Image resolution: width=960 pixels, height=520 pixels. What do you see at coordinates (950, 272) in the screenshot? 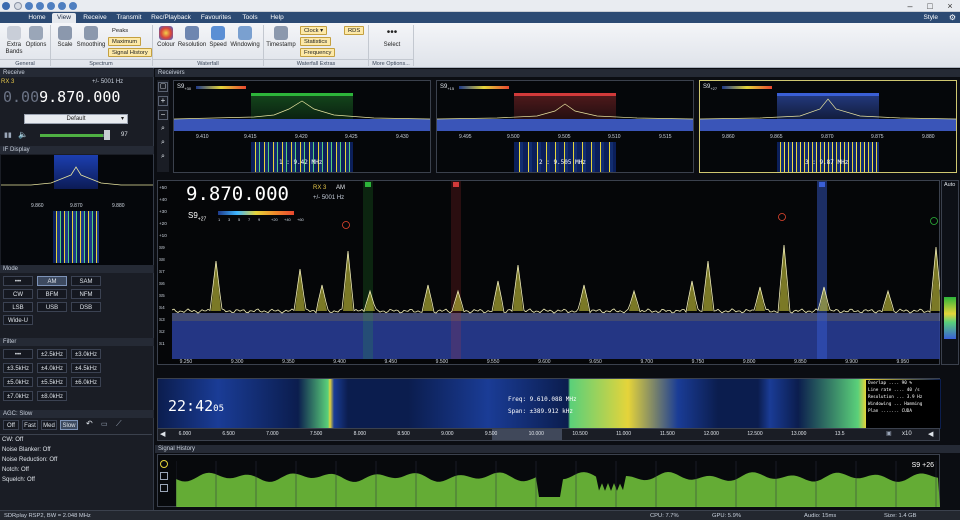
I see `spectrum-level-scale: Auto` at bounding box center [950, 272].